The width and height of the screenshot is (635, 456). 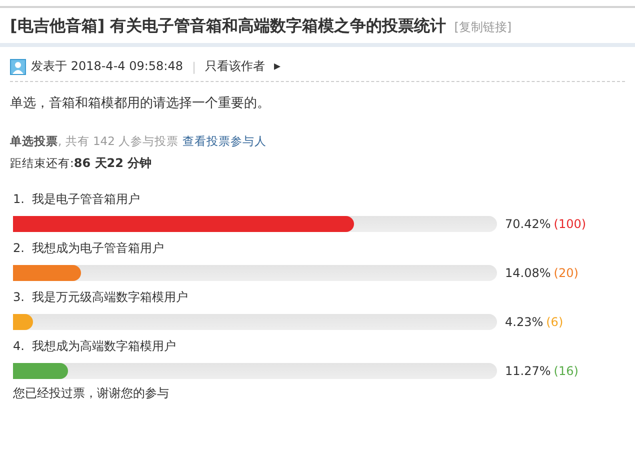 I want to click on option-label: 3. 我是万元级高端数字箱模用户, so click(x=101, y=297).